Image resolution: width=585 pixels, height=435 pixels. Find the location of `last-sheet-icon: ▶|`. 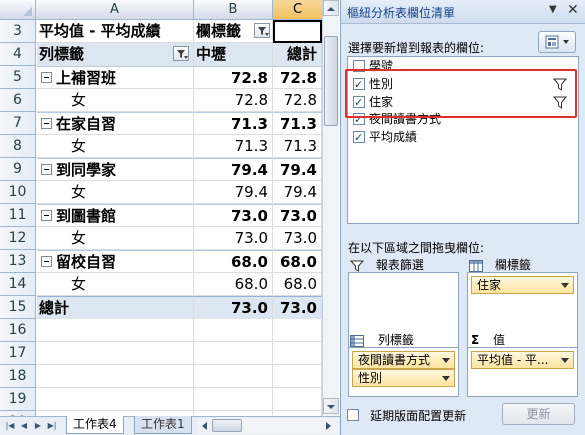

last-sheet-icon: ▶| is located at coordinates (52, 426).